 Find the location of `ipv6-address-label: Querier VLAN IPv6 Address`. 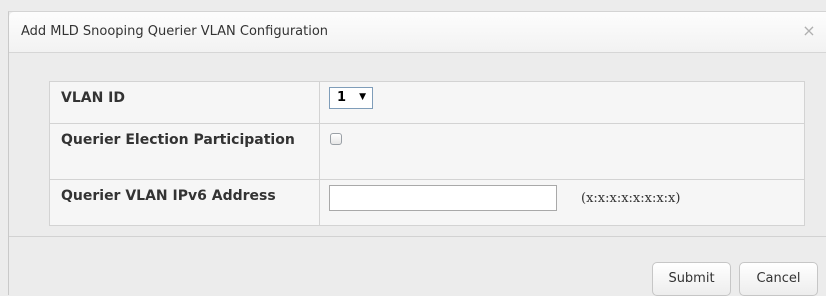

ipv6-address-label: Querier VLAN IPv6 Address is located at coordinates (184, 202).